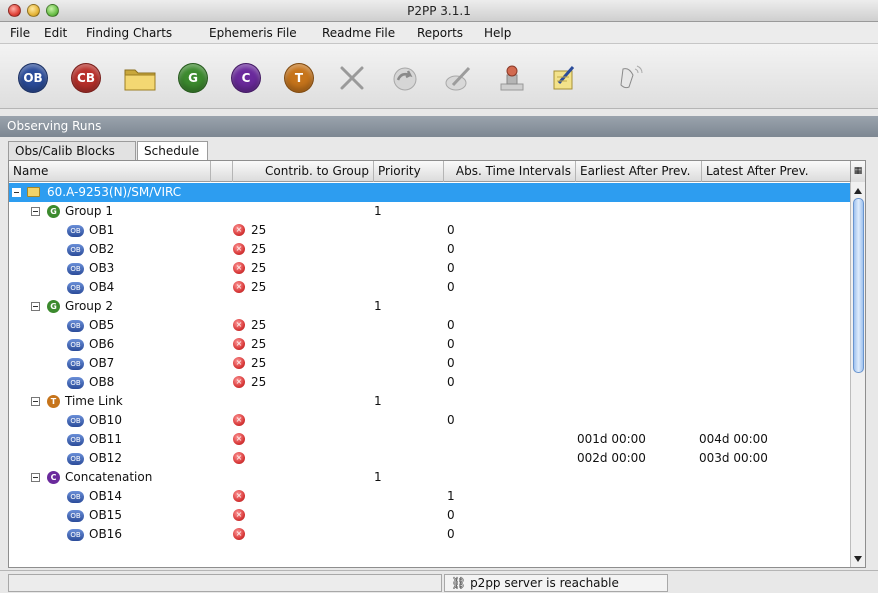 The height and width of the screenshot is (593, 878). What do you see at coordinates (246, 78) in the screenshot?
I see `new-concatenation-button: C` at bounding box center [246, 78].